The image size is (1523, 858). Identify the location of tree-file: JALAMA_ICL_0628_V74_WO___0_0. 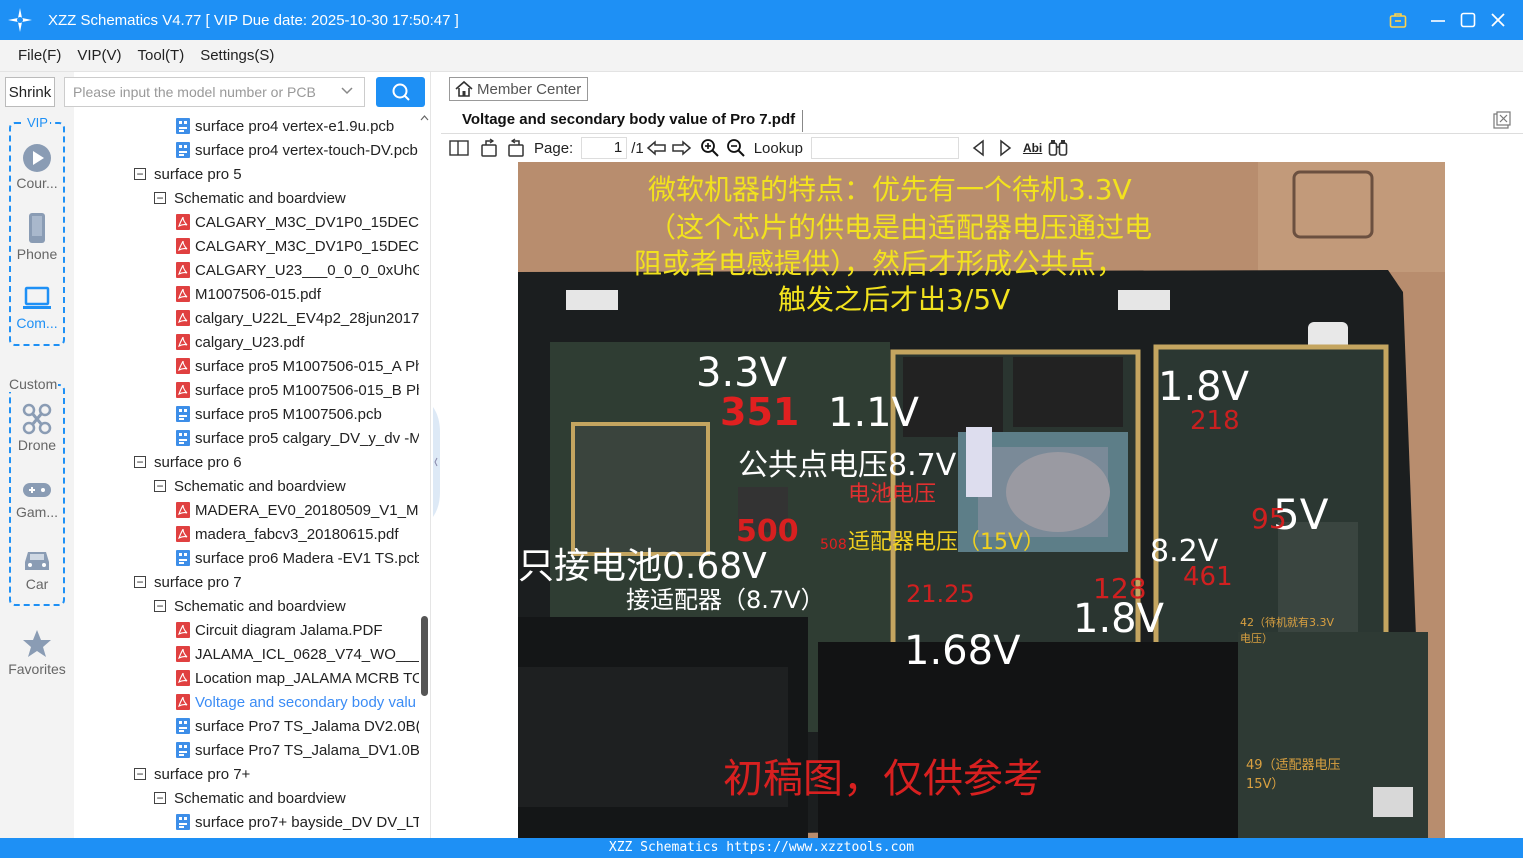
(297, 654).